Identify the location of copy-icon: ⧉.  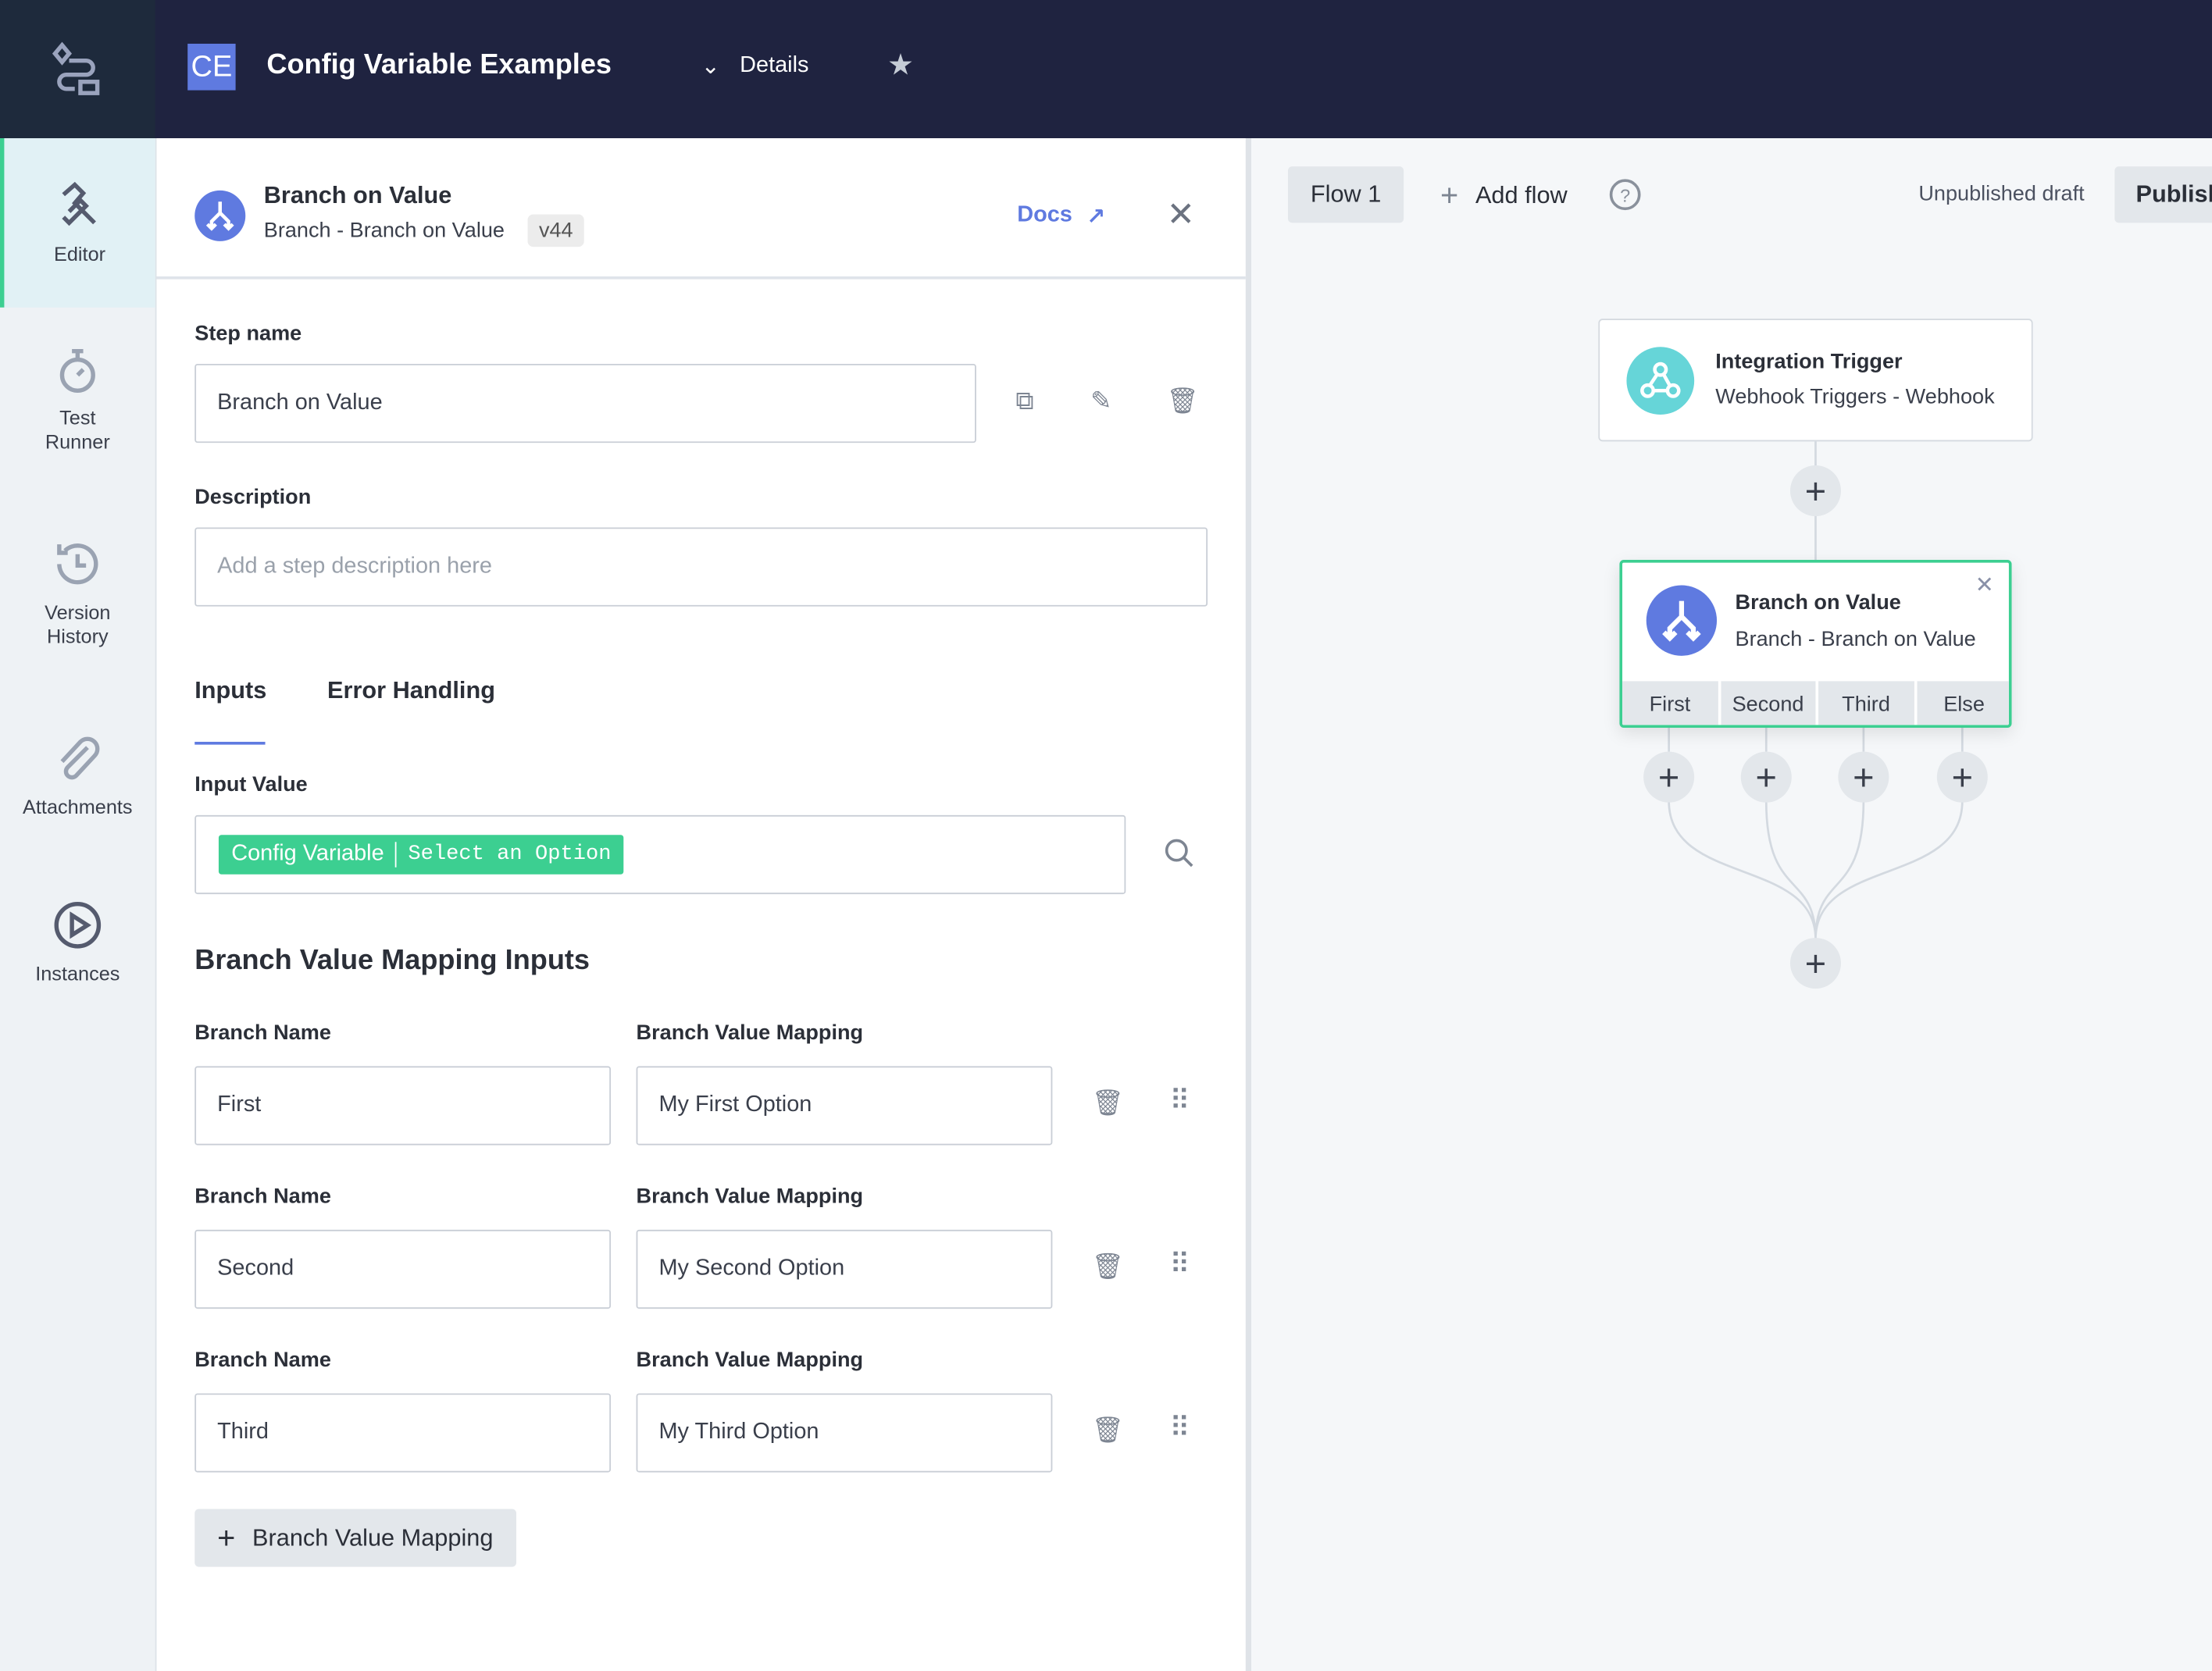
(1024, 402).